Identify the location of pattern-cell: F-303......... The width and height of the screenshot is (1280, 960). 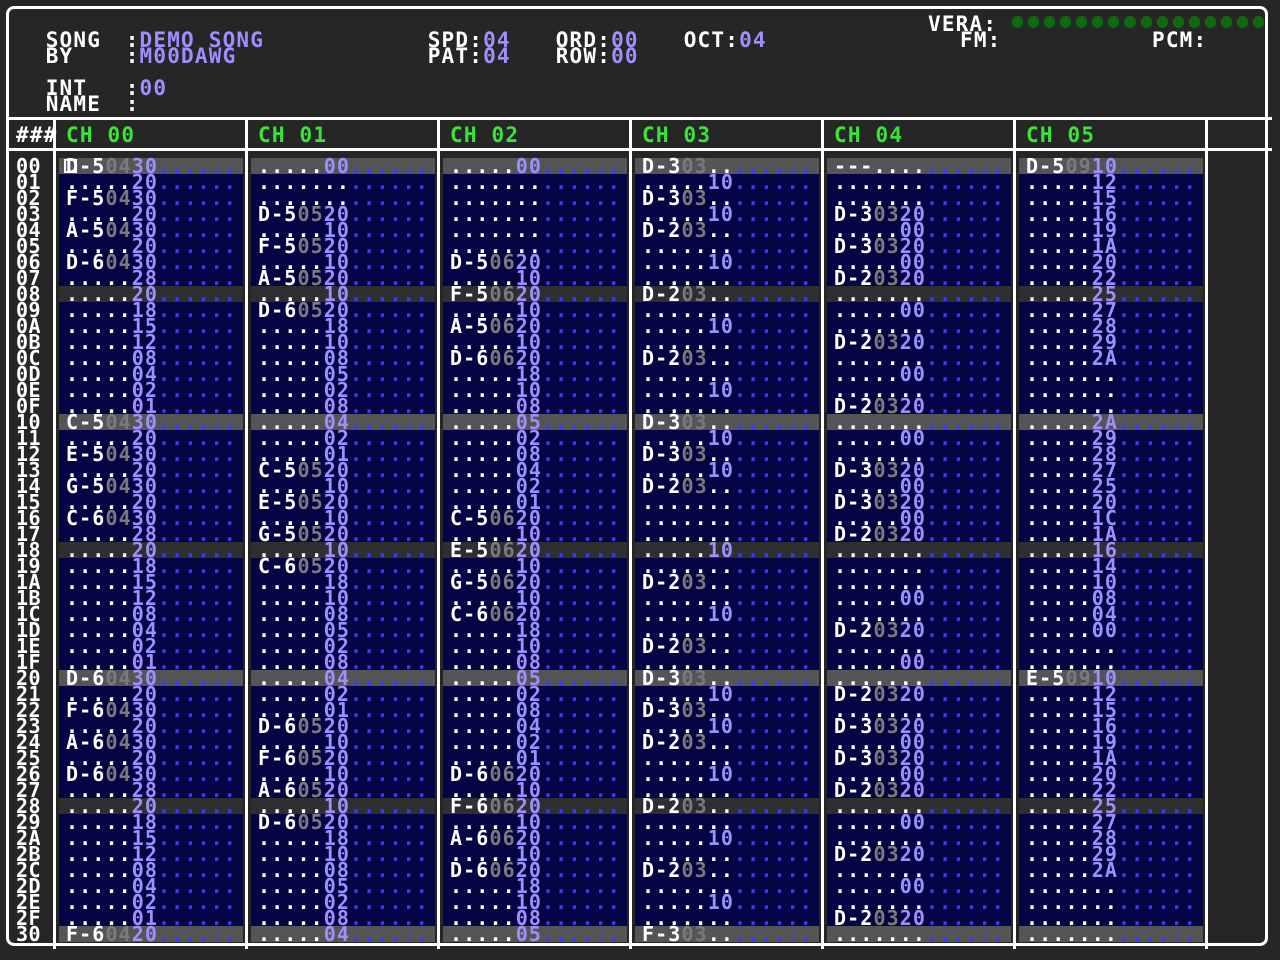
(727, 934).